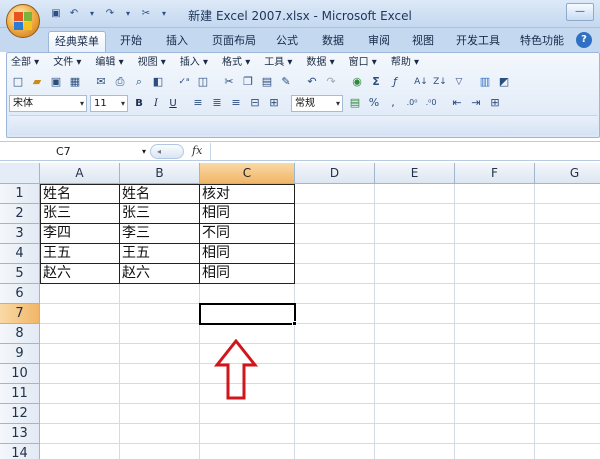  I want to click on copy-icon: ❐, so click(248, 82).